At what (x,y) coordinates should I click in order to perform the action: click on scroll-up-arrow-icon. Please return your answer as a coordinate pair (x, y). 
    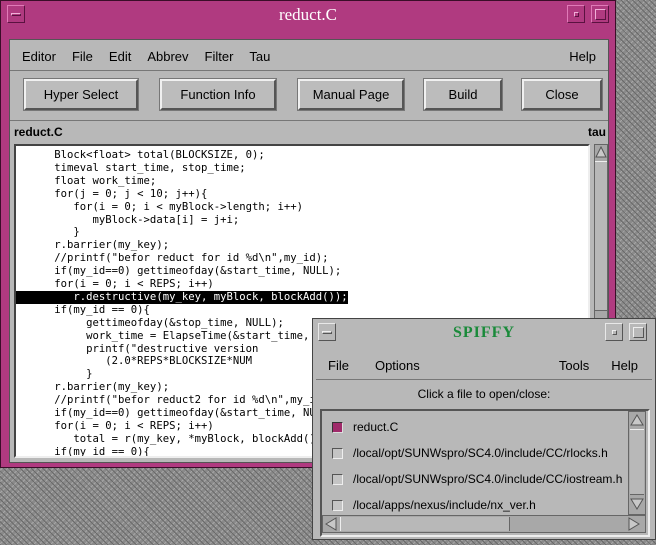
    Looking at the image, I should click on (601, 152).